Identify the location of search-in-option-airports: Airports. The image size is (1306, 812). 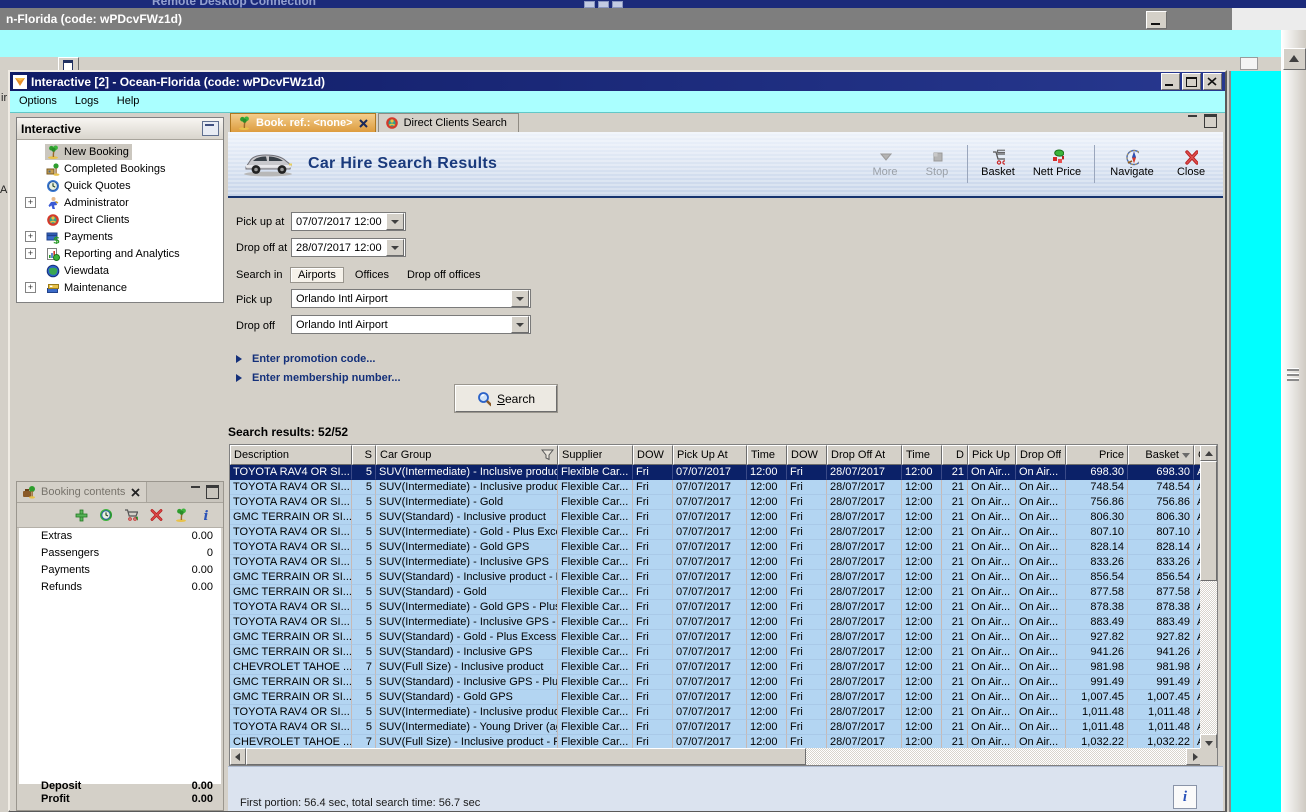
(317, 274).